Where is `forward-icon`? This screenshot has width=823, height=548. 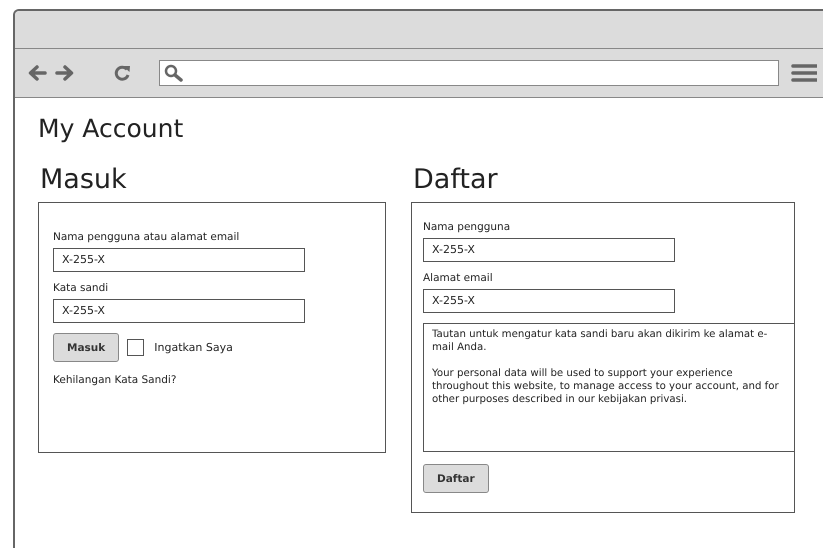 forward-icon is located at coordinates (65, 73).